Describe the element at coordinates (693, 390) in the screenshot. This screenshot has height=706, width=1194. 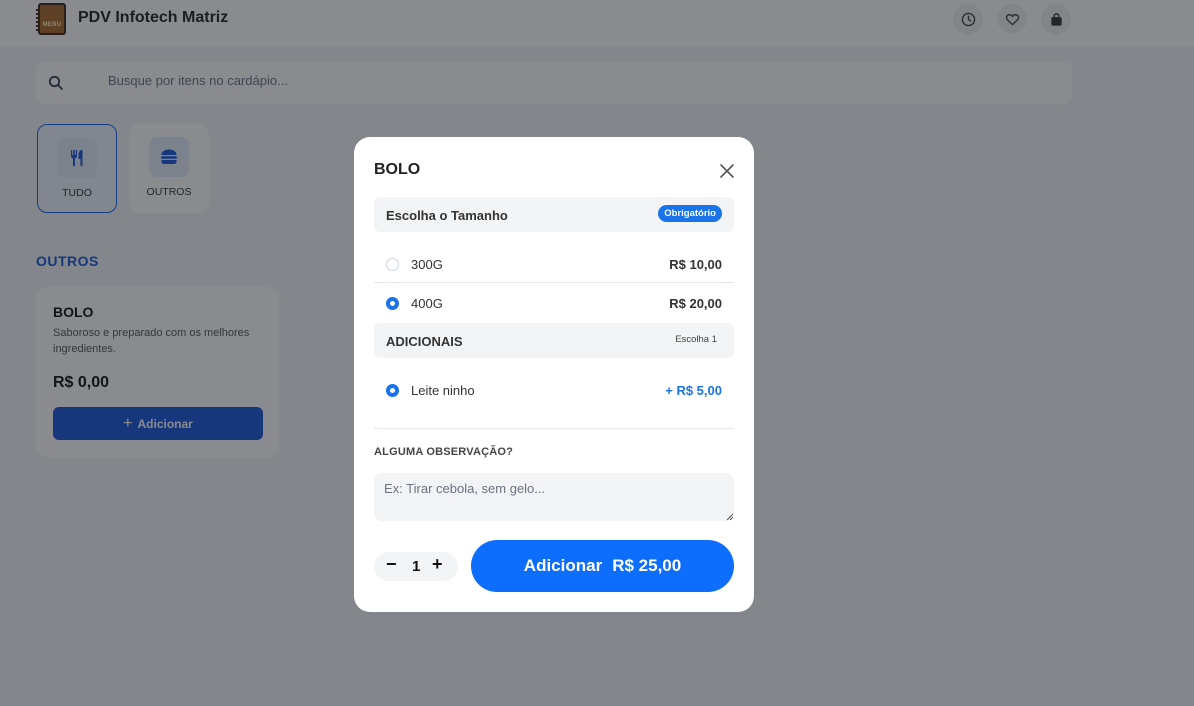
I see `option-price: + R$ 5,00` at that location.